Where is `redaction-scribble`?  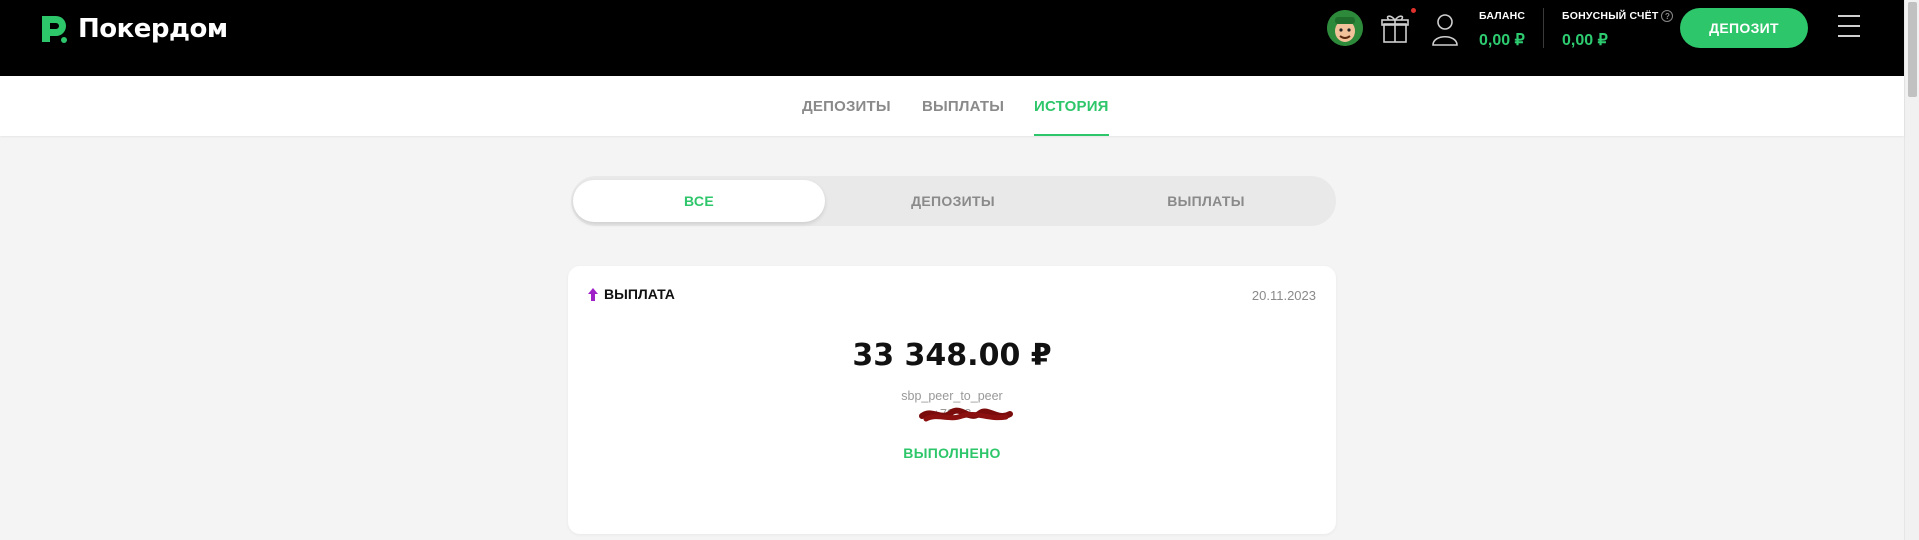
redaction-scribble is located at coordinates (966, 414).